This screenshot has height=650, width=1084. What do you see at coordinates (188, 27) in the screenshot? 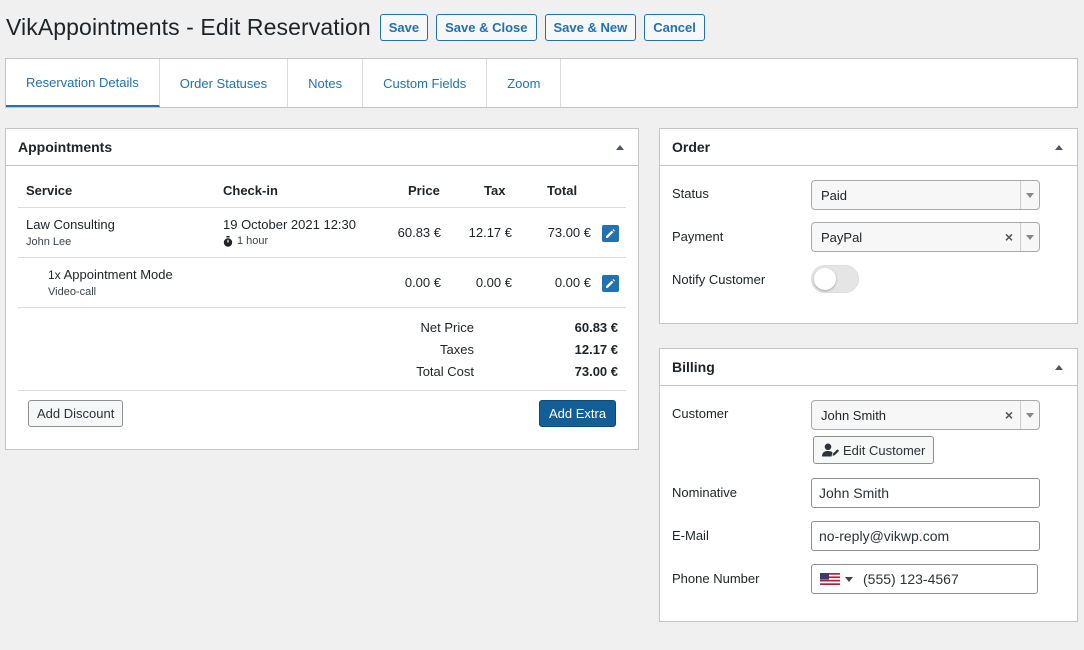
I see `page-title: VikAppointments - Edit Reservation` at bounding box center [188, 27].